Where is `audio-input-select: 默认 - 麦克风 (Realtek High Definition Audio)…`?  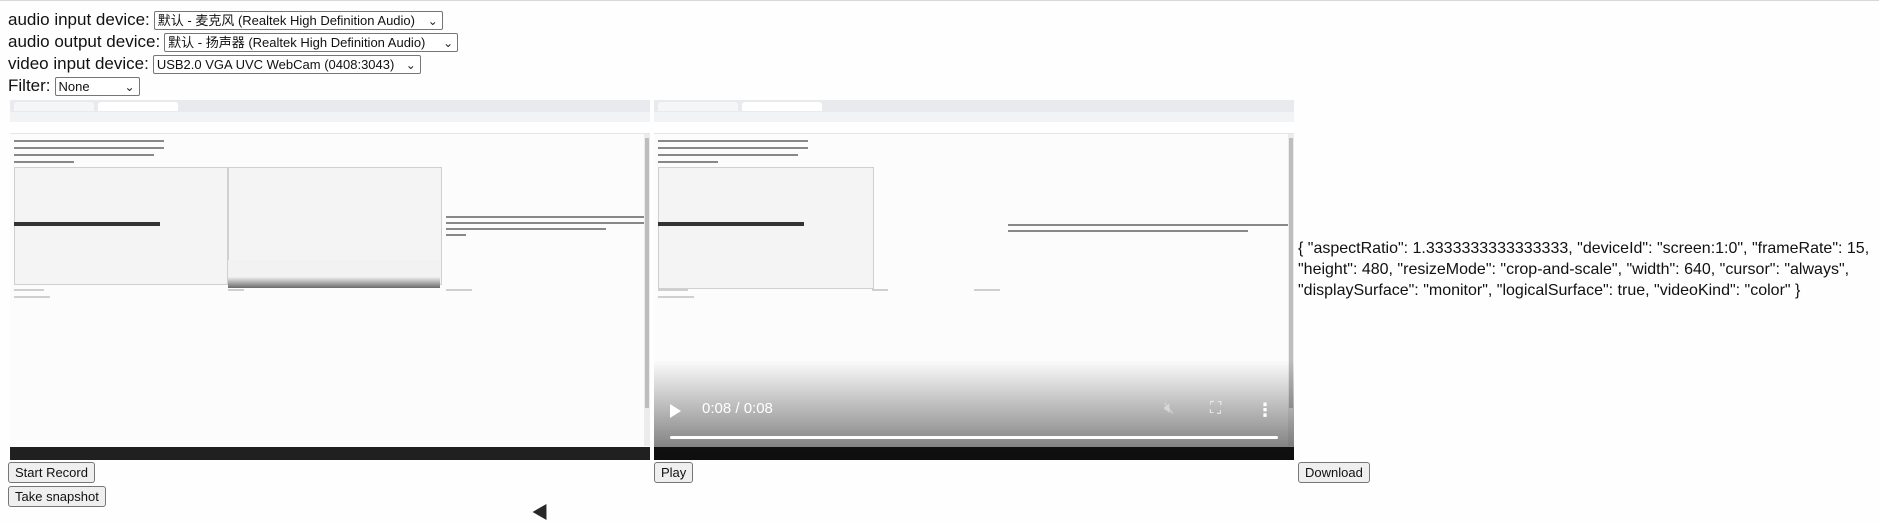
audio-input-select: 默认 - 麦克风 (Realtek High Definition Audio)… is located at coordinates (298, 20).